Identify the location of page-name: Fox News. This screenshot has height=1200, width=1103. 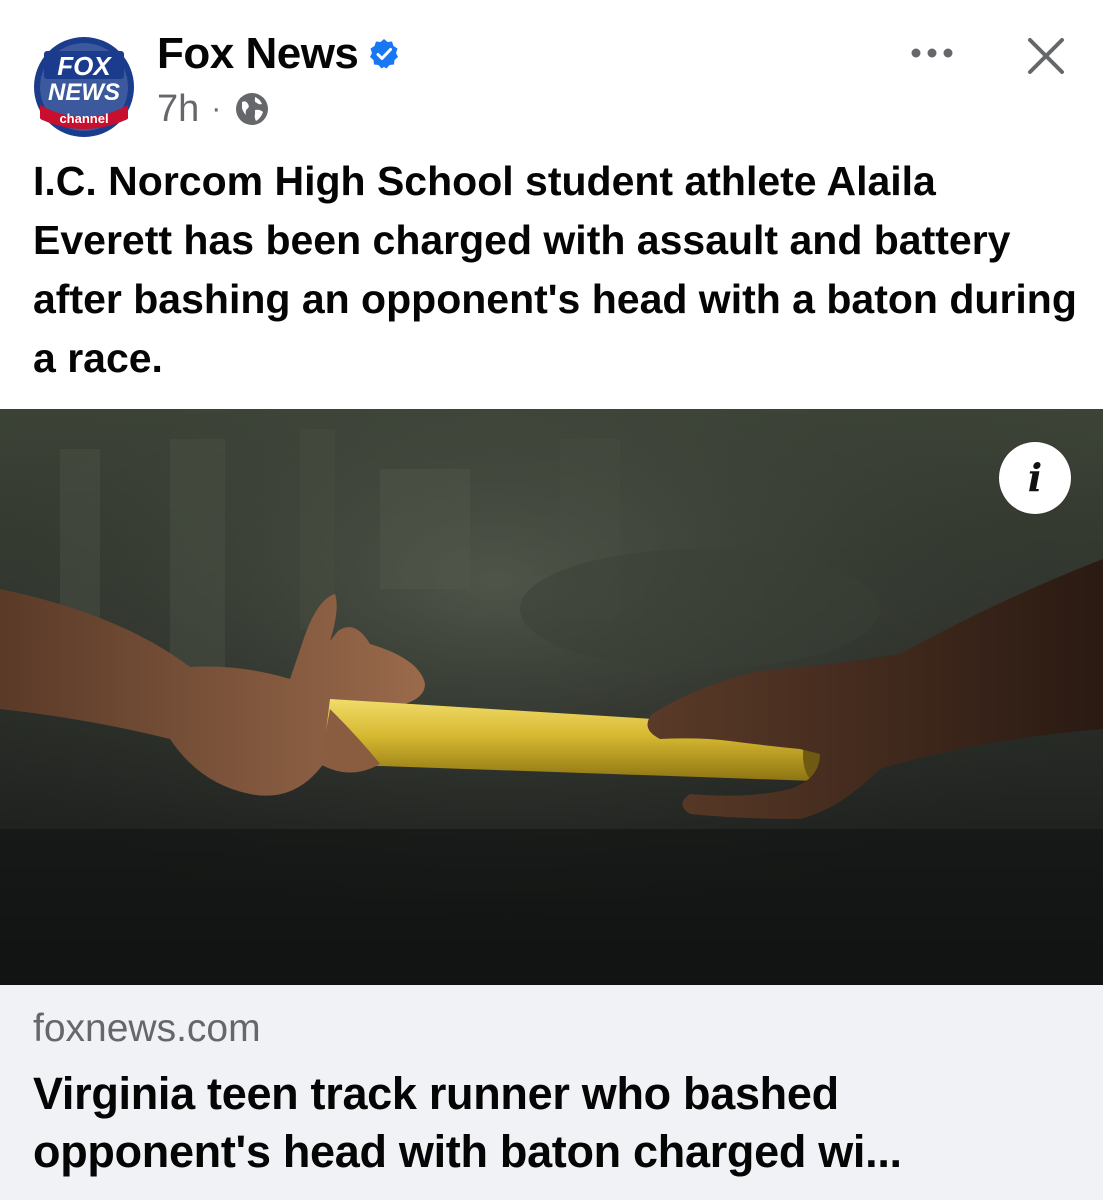
(258, 54).